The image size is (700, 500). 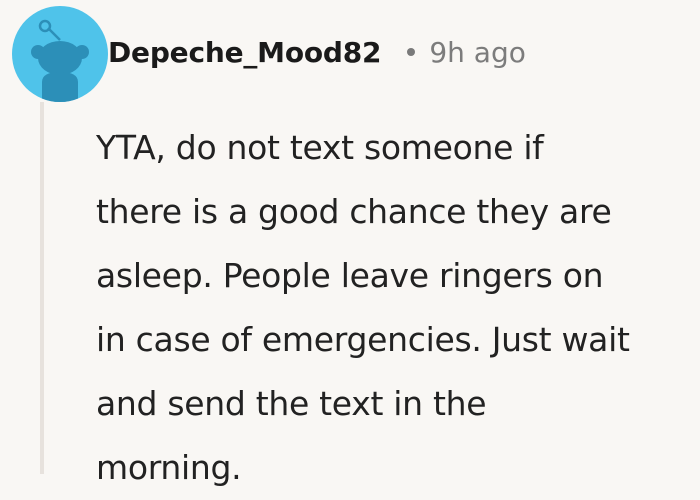 I want to click on comment-body-line: morning., so click(x=169, y=467).